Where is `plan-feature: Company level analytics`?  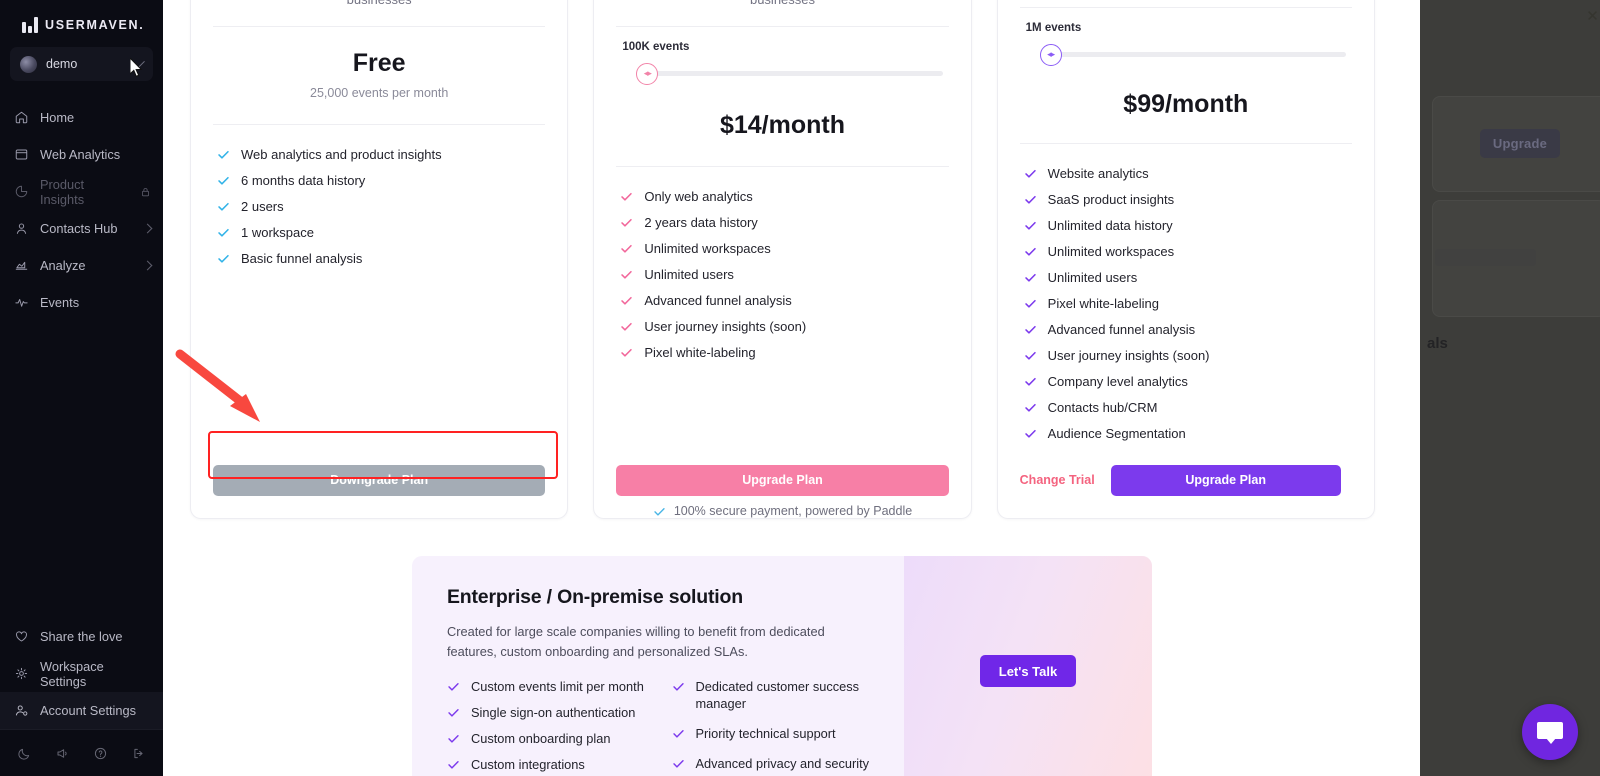
plan-feature: Company level analytics is located at coordinates (1186, 381).